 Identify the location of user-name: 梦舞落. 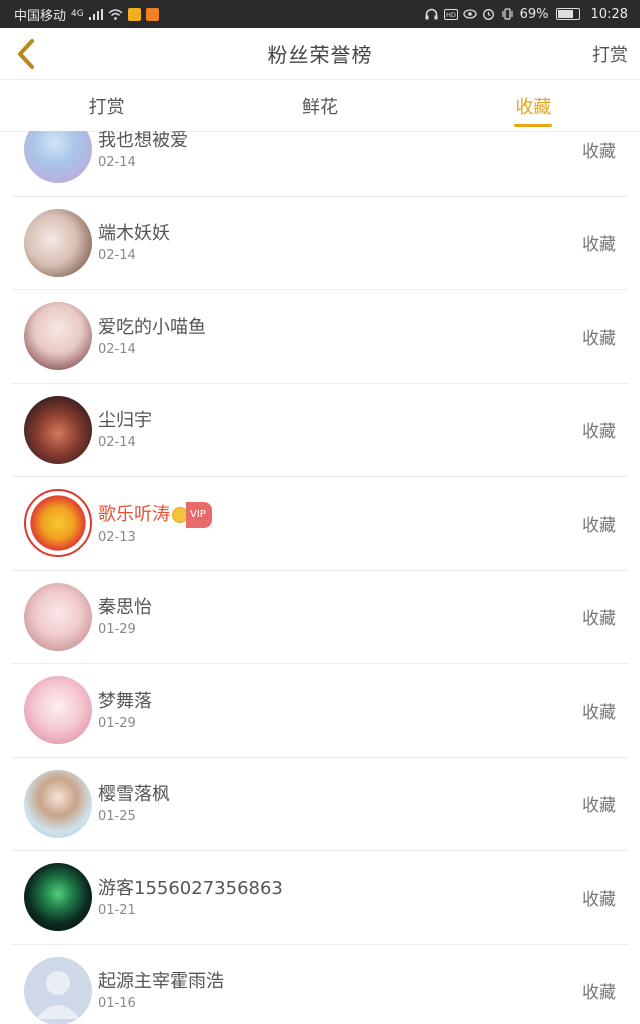
(125, 701).